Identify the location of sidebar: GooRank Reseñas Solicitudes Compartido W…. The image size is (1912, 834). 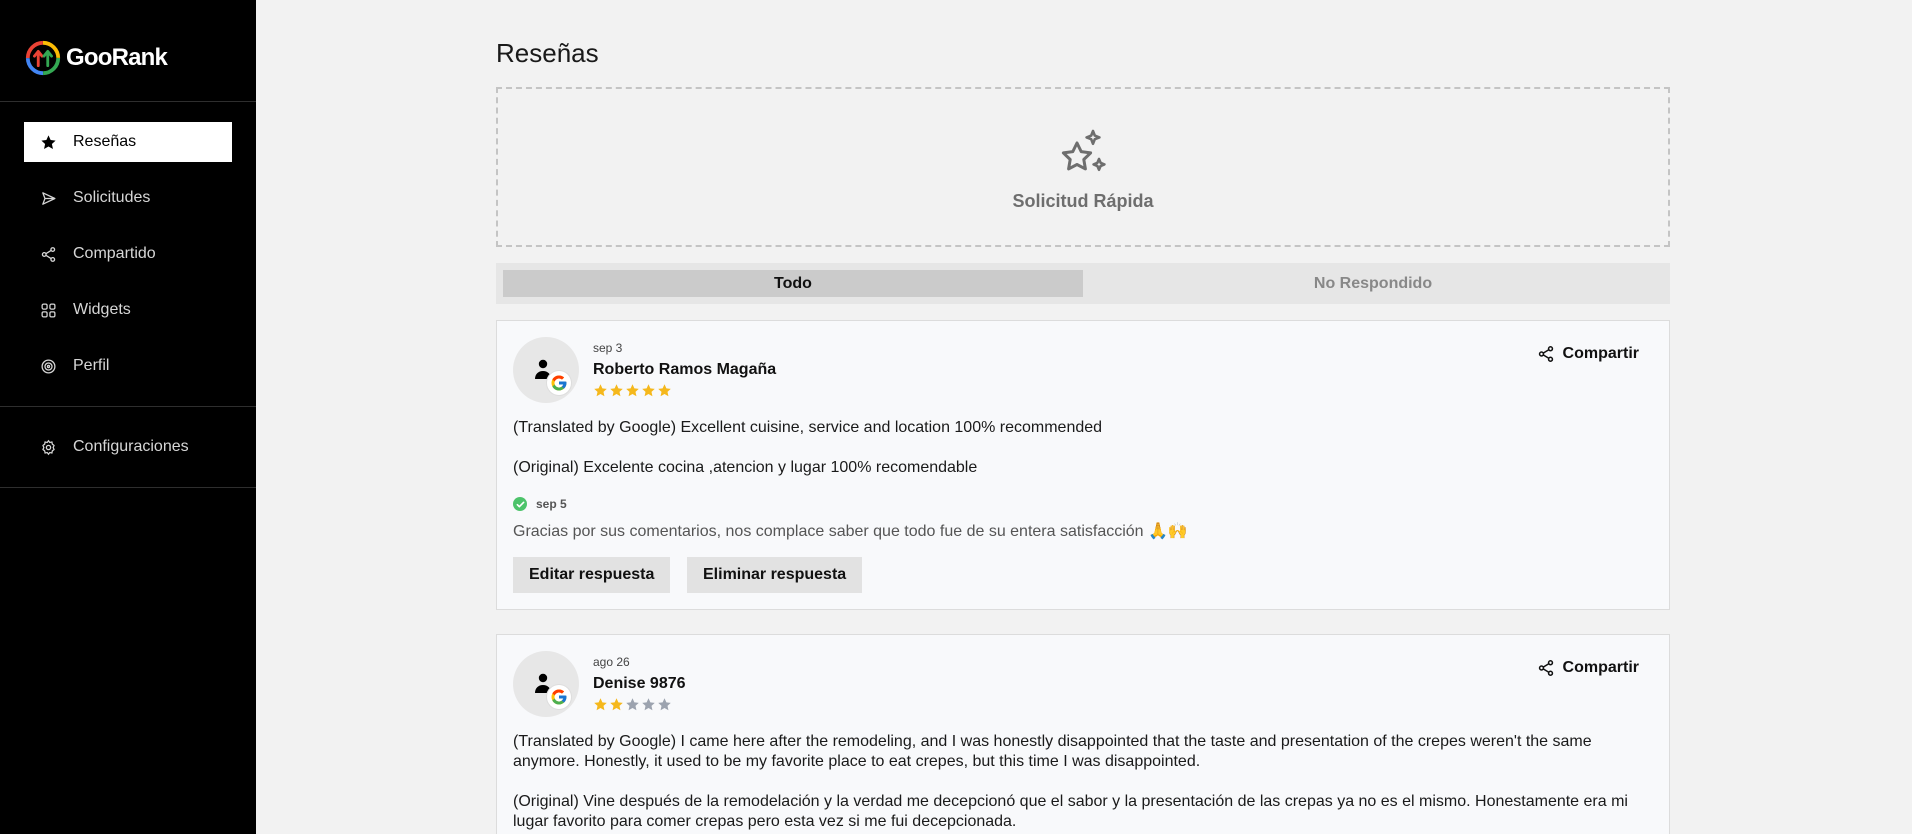
(128, 417).